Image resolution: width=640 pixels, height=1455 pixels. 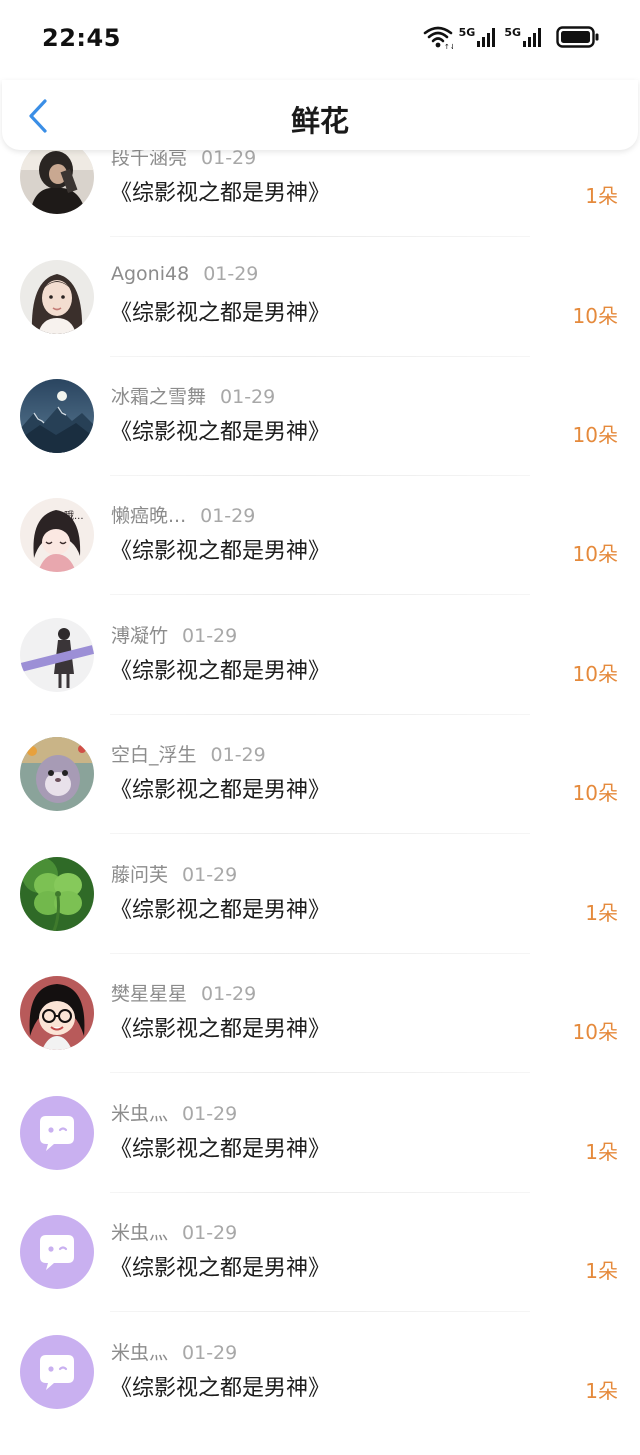 I want to click on list-item: 段千涵亮 01-29 《综影视之都是男神》 1朵, so click(x=320, y=200).